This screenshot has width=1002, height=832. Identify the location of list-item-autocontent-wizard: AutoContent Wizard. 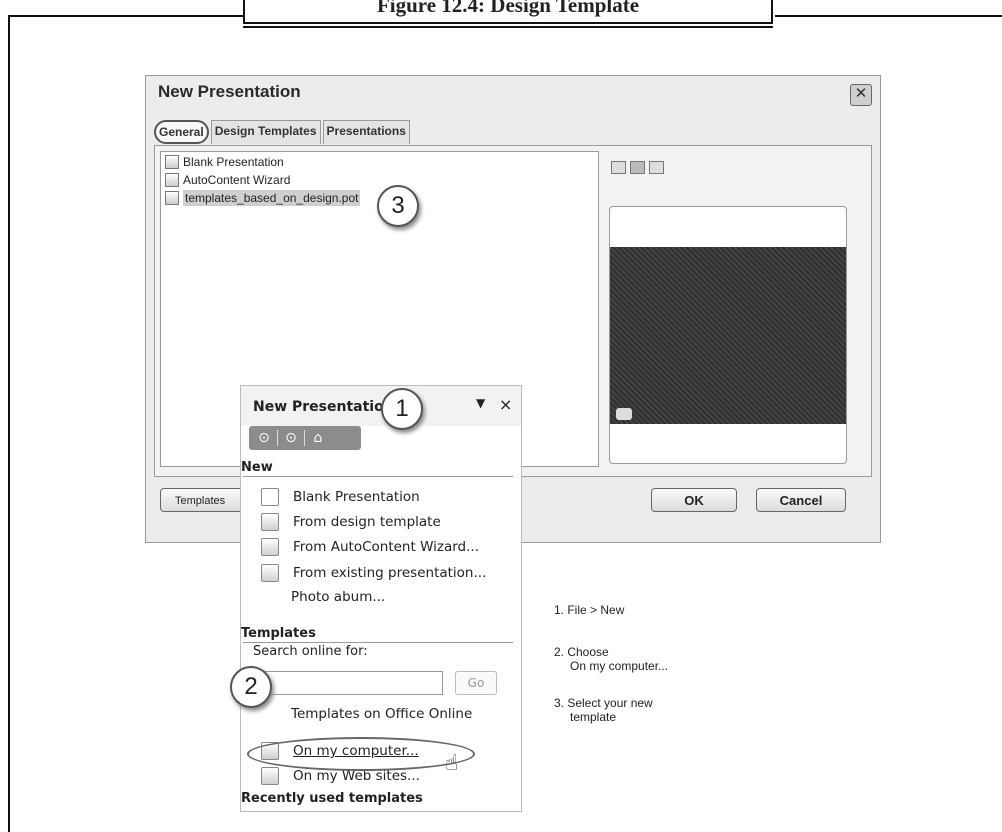
(379, 180).